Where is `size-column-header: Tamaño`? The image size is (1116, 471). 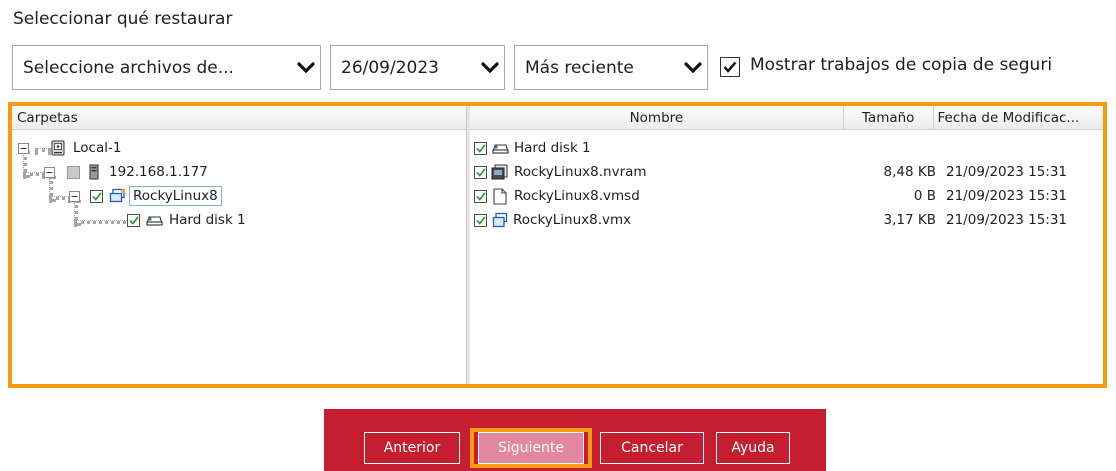
size-column-header: Tamaño is located at coordinates (889, 117).